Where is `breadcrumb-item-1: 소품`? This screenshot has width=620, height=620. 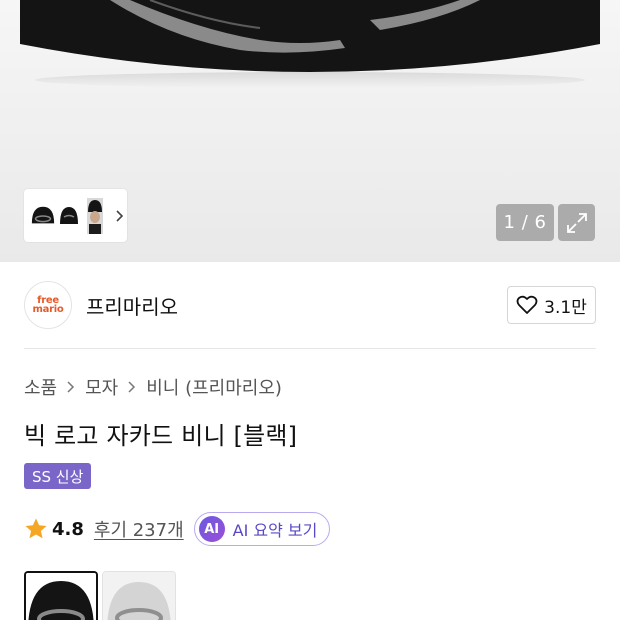
breadcrumb-item-1: 소품 is located at coordinates (40, 387).